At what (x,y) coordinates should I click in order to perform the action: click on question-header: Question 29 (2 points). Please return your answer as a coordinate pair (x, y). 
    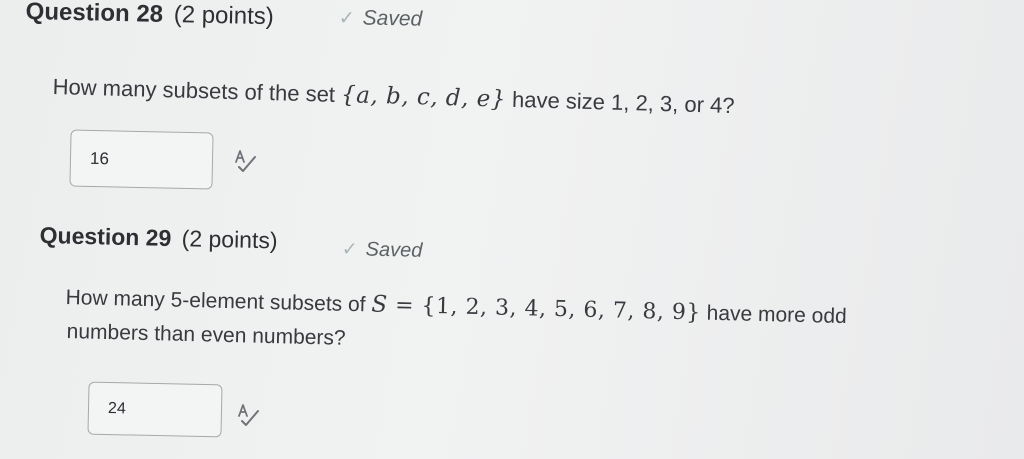
    Looking at the image, I should click on (158, 238).